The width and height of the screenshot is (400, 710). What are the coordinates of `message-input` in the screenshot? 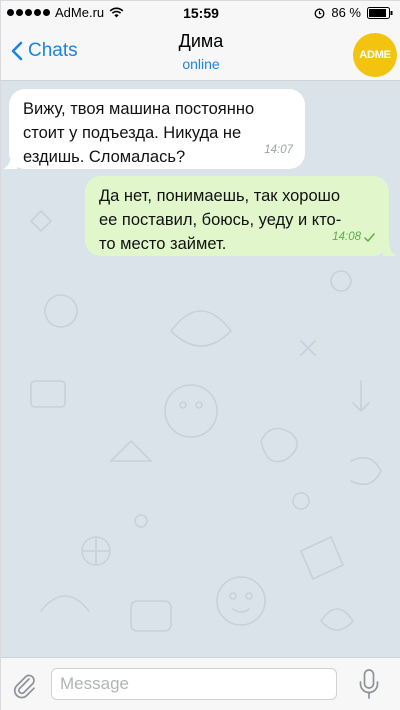 It's located at (194, 684).